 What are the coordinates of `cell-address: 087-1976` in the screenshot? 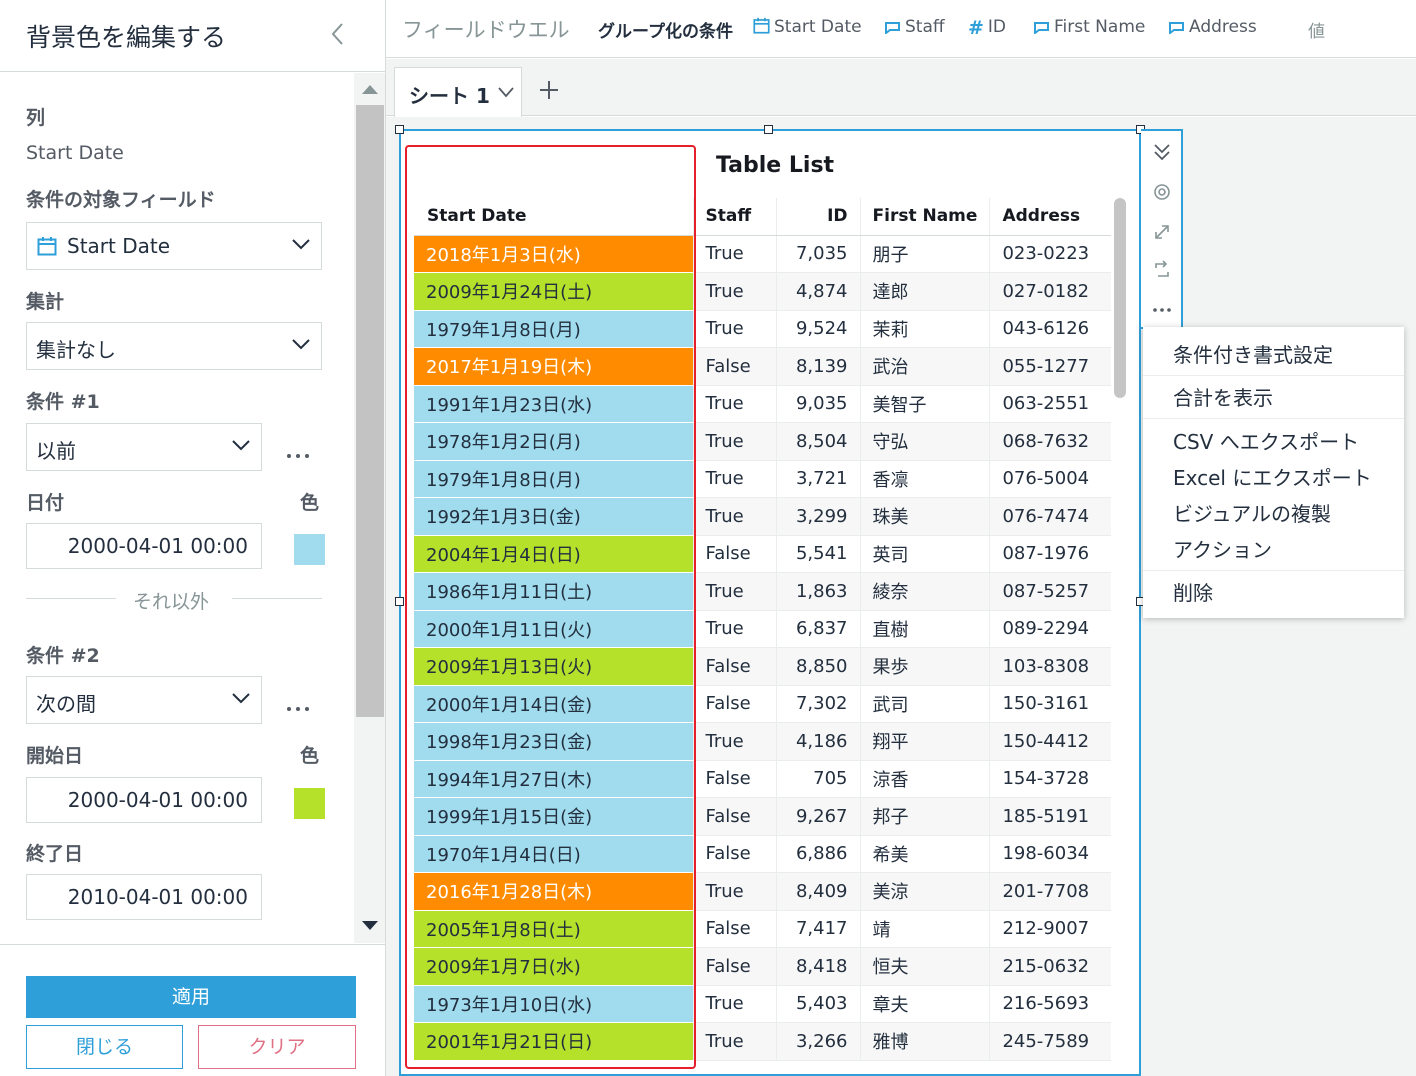 It's located at (1050, 554).